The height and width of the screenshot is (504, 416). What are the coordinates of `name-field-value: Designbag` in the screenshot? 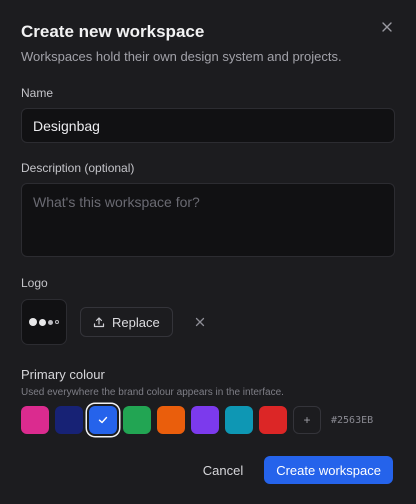 It's located at (66, 125).